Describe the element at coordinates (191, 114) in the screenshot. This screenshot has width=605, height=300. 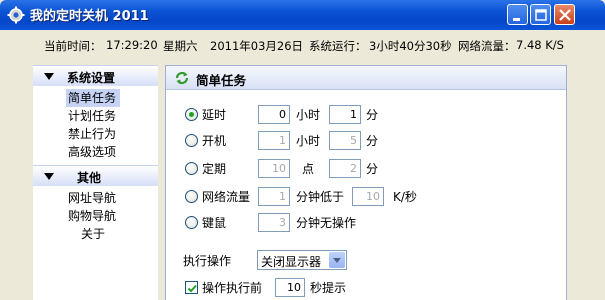
I see `radio-delay` at that location.